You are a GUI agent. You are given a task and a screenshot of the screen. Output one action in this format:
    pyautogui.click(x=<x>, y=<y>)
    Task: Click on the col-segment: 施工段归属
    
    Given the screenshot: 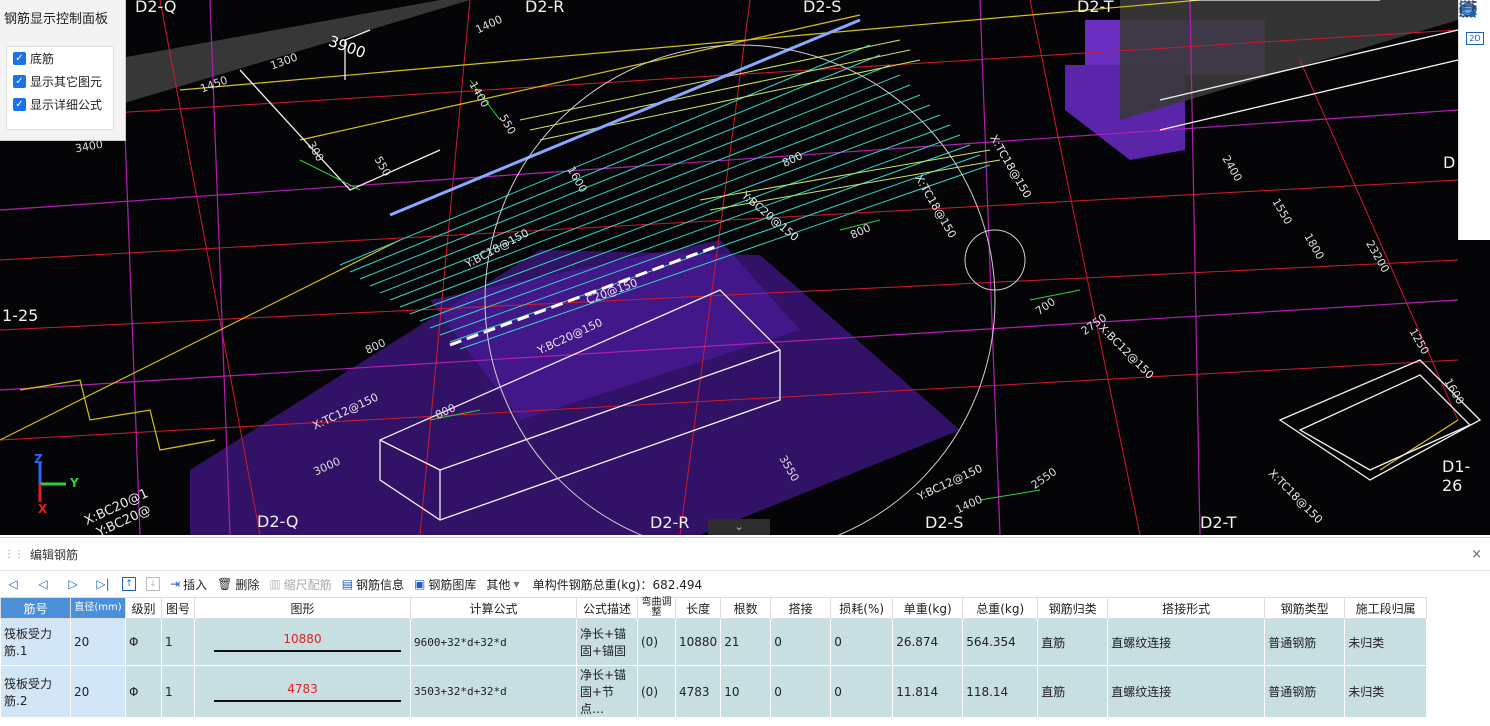 What is the action you would take?
    pyautogui.click(x=1386, y=608)
    